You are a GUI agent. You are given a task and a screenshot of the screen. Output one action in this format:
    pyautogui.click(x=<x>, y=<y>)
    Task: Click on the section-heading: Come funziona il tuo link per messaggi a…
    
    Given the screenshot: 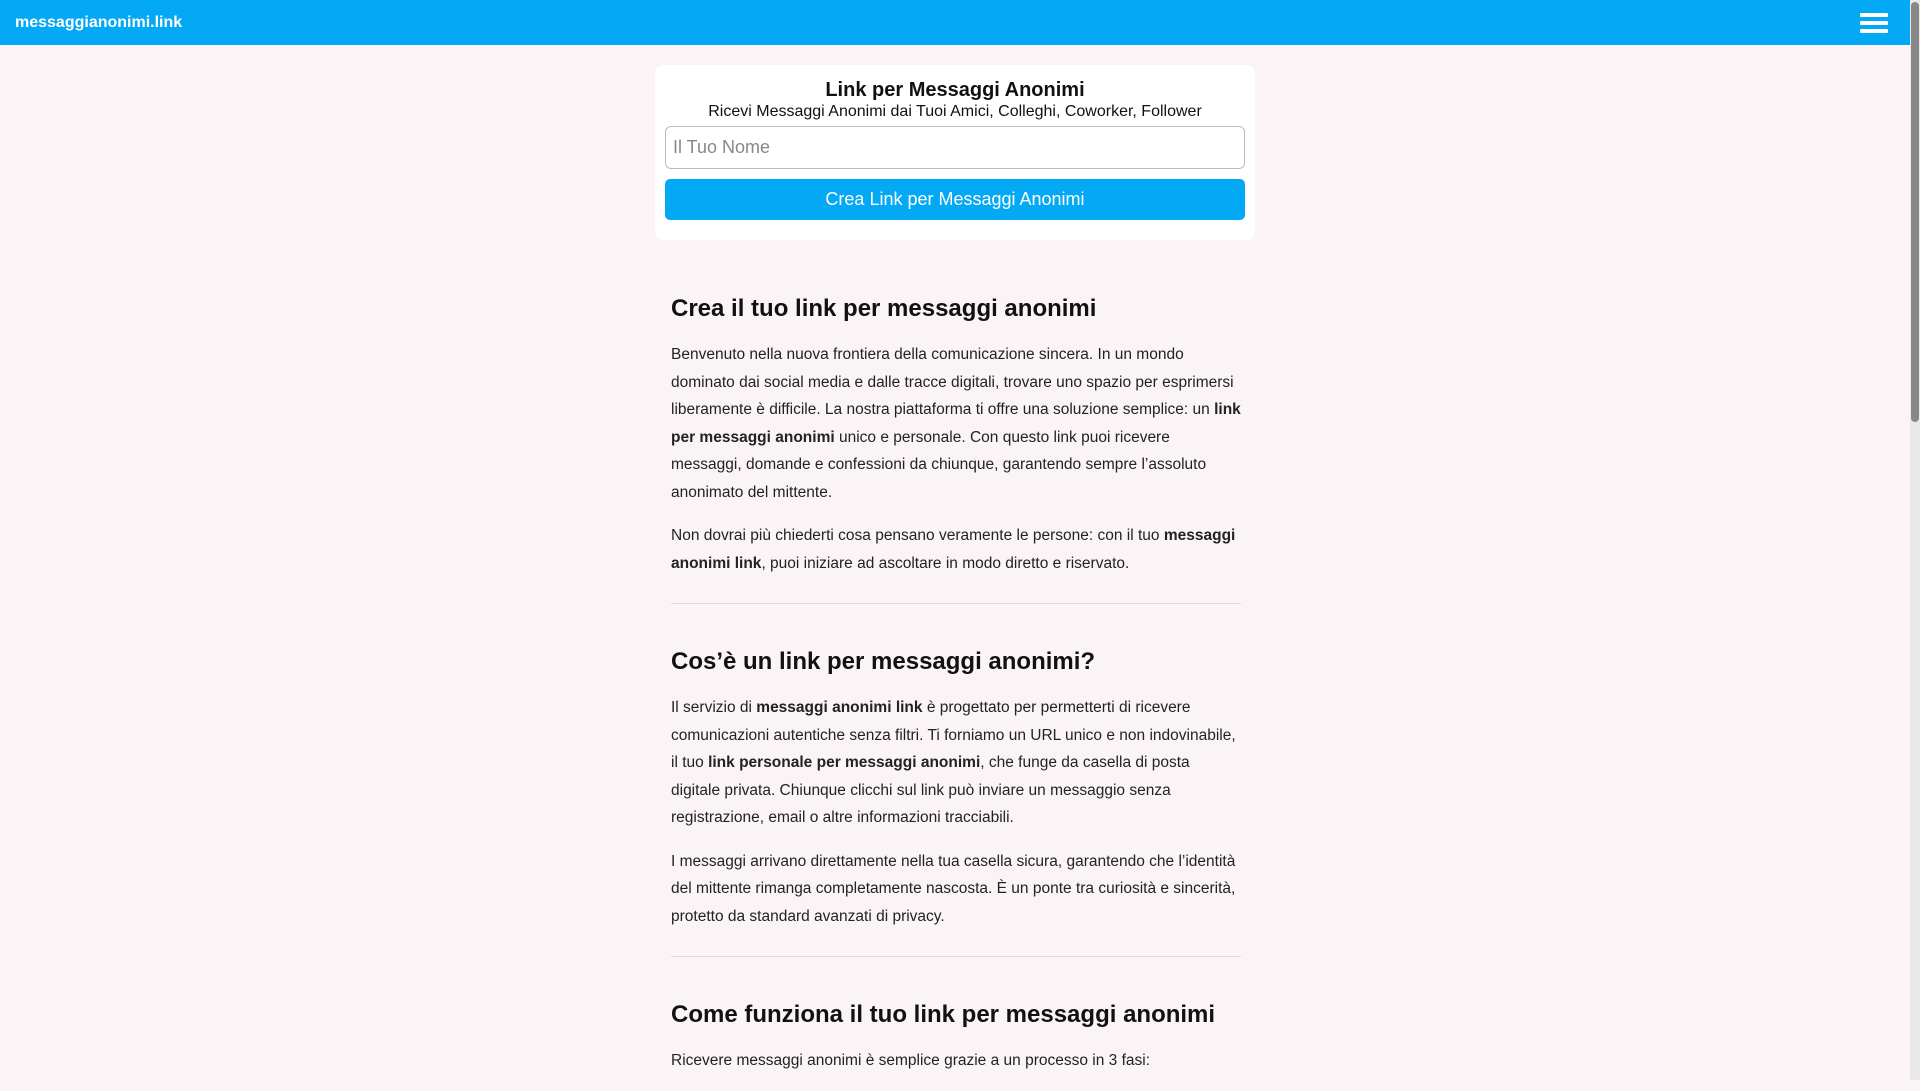 What is the action you would take?
    pyautogui.click(x=943, y=1014)
    